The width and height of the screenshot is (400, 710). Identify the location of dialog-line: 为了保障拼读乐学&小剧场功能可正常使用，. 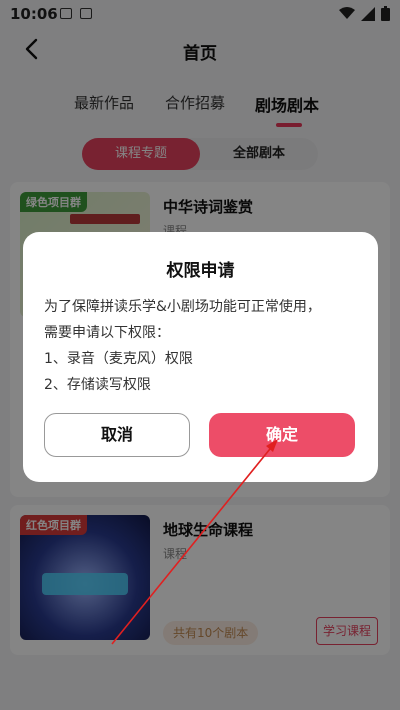
(182, 307).